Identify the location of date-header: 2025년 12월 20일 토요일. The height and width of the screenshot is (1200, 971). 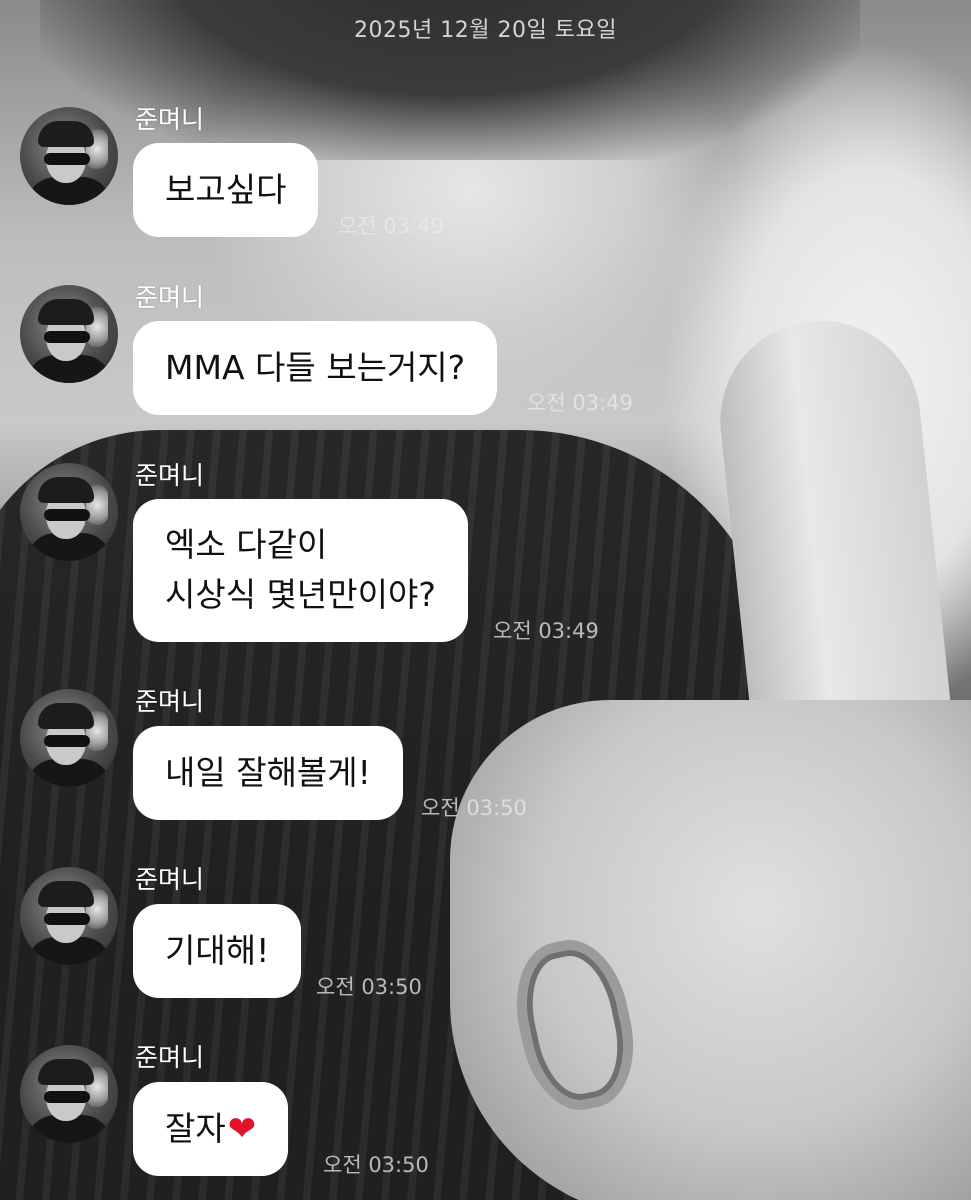
(485, 30).